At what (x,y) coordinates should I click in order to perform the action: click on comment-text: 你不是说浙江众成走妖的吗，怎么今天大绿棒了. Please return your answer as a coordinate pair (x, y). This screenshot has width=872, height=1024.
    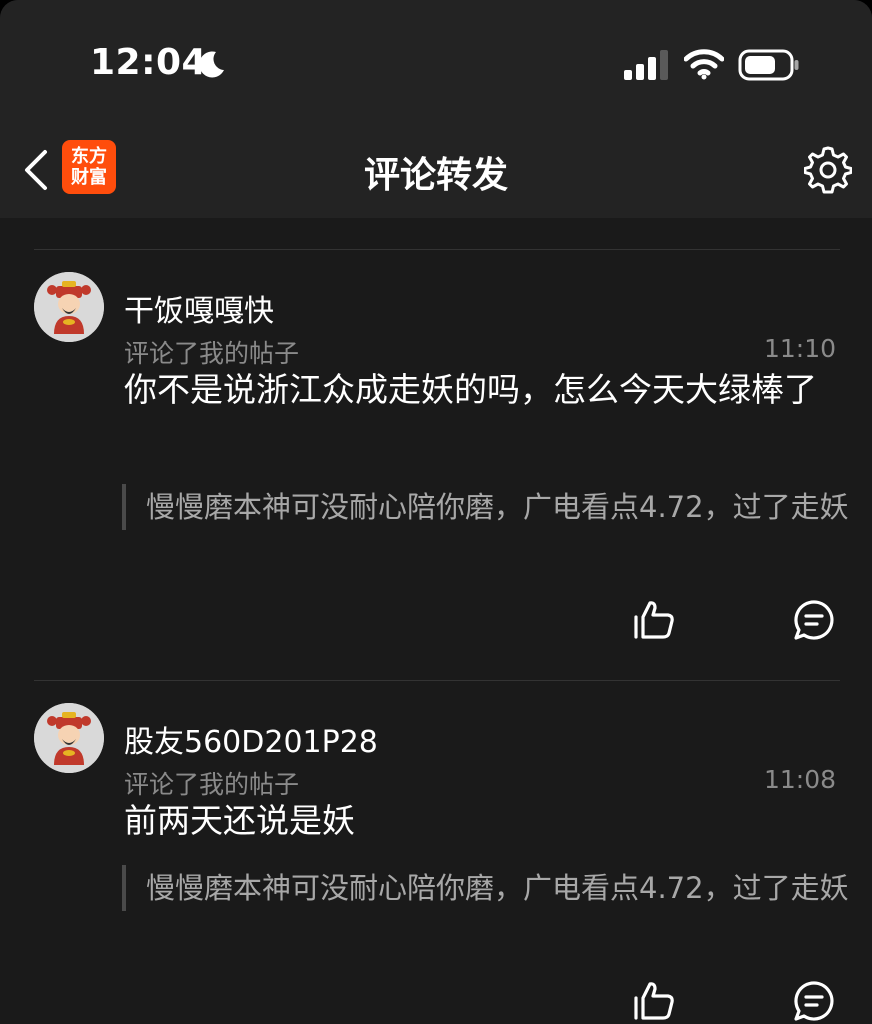
    Looking at the image, I should click on (470, 389).